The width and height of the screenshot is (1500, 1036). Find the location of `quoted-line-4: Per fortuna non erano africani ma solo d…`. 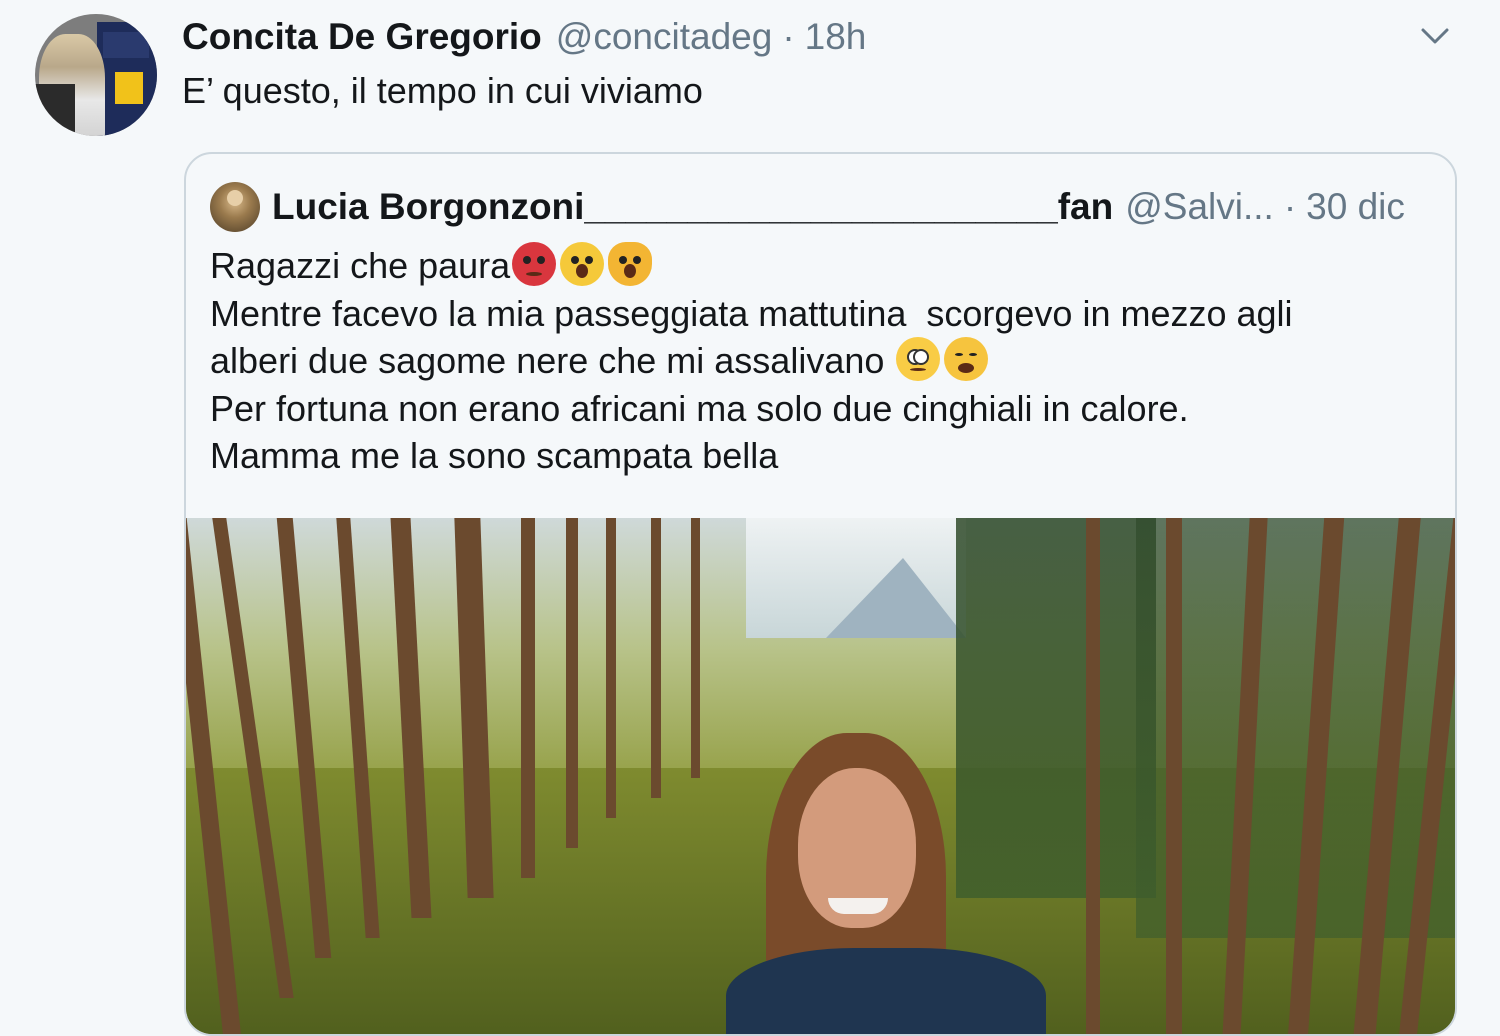

quoted-line-4: Per fortuna non erano africani ma solo d… is located at coordinates (699, 408).